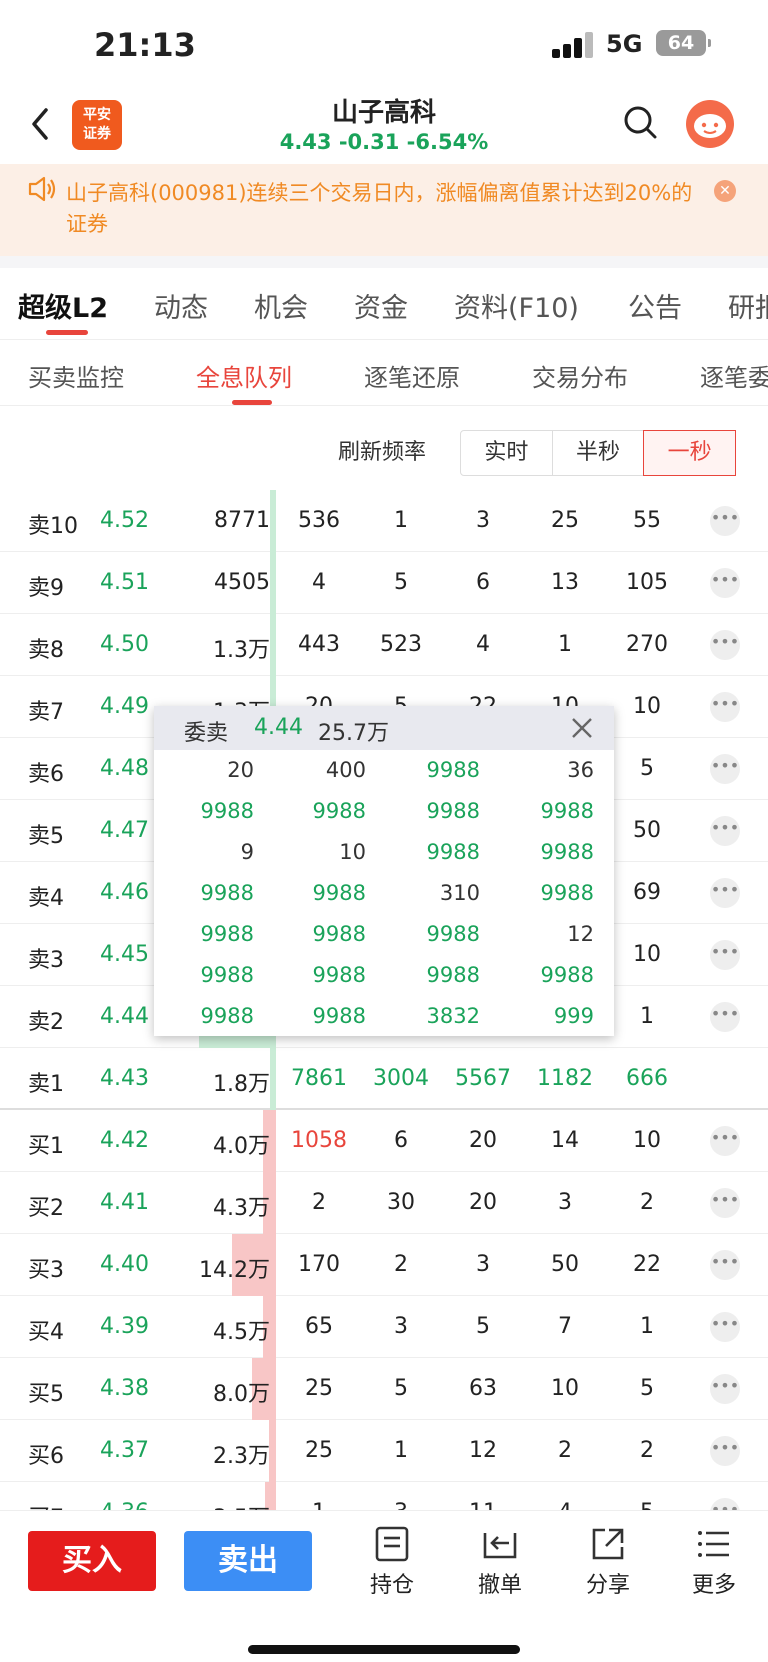 The height and width of the screenshot is (1662, 768). I want to click on level-label: 买3, so click(46, 1270).